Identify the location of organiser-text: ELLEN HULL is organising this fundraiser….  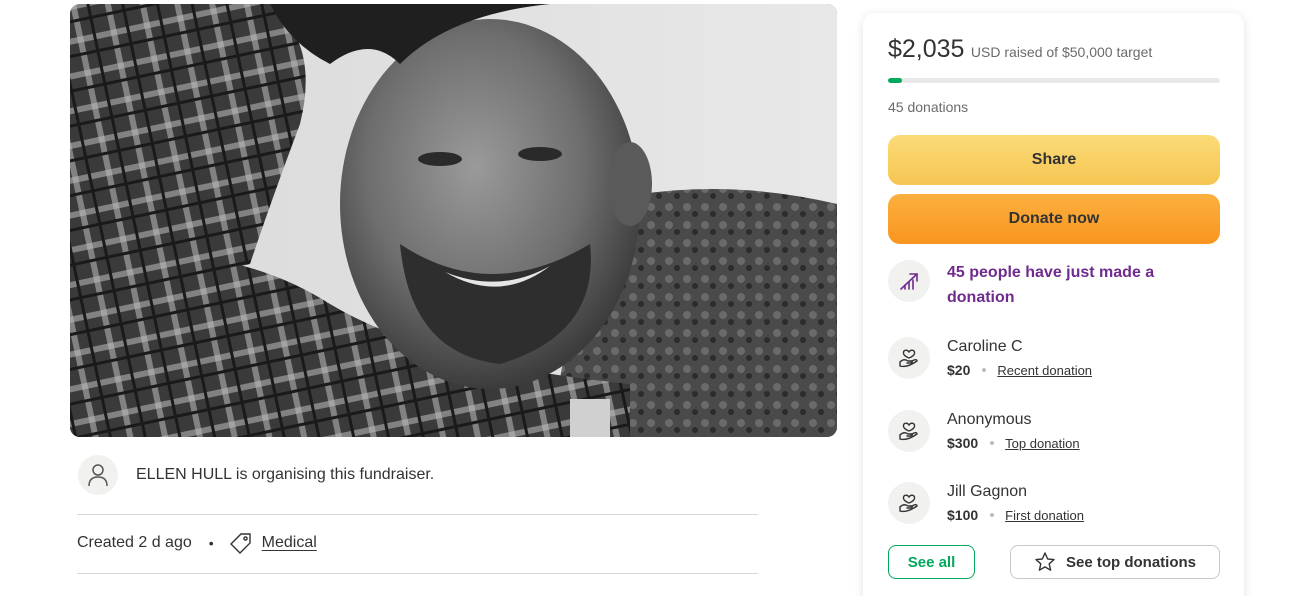
(285, 474).